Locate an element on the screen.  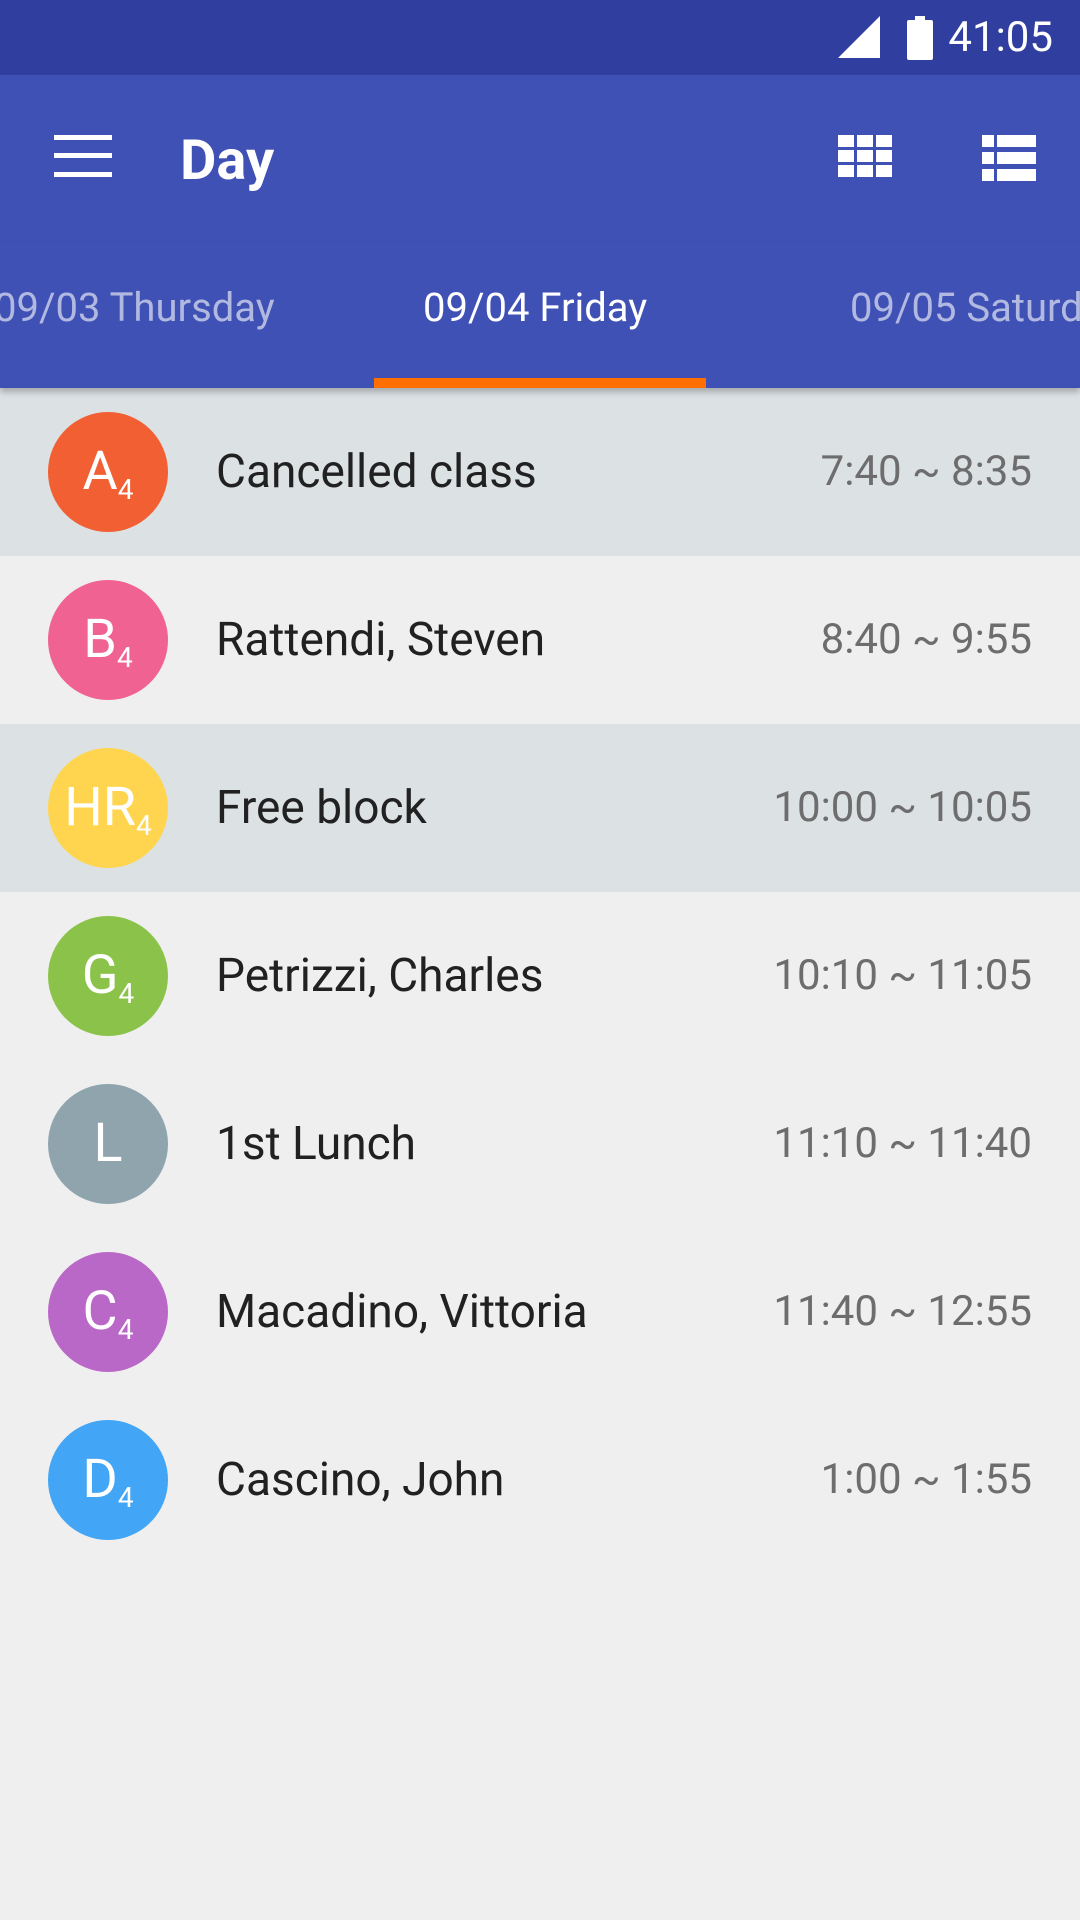
class-name: Cascino, John is located at coordinates (360, 1480).